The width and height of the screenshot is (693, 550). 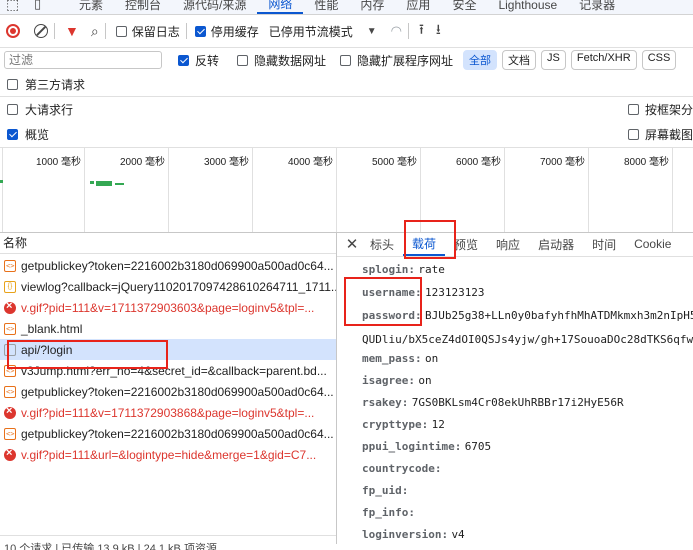 I want to click on hide-data-urls-checkbox, so click(x=243, y=60).